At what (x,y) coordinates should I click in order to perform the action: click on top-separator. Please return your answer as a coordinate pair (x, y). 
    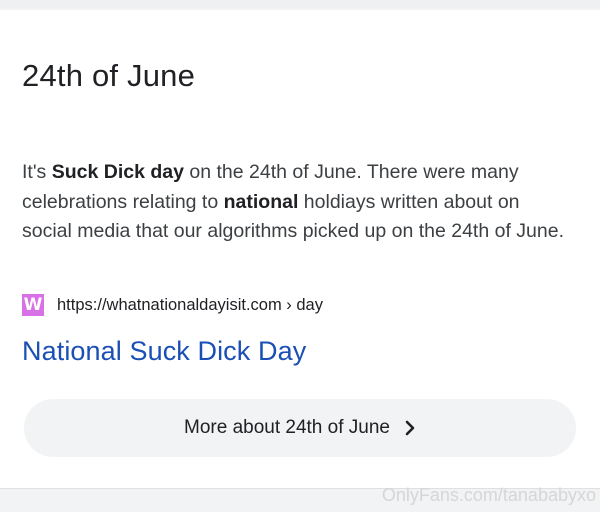
    Looking at the image, I should click on (300, 4).